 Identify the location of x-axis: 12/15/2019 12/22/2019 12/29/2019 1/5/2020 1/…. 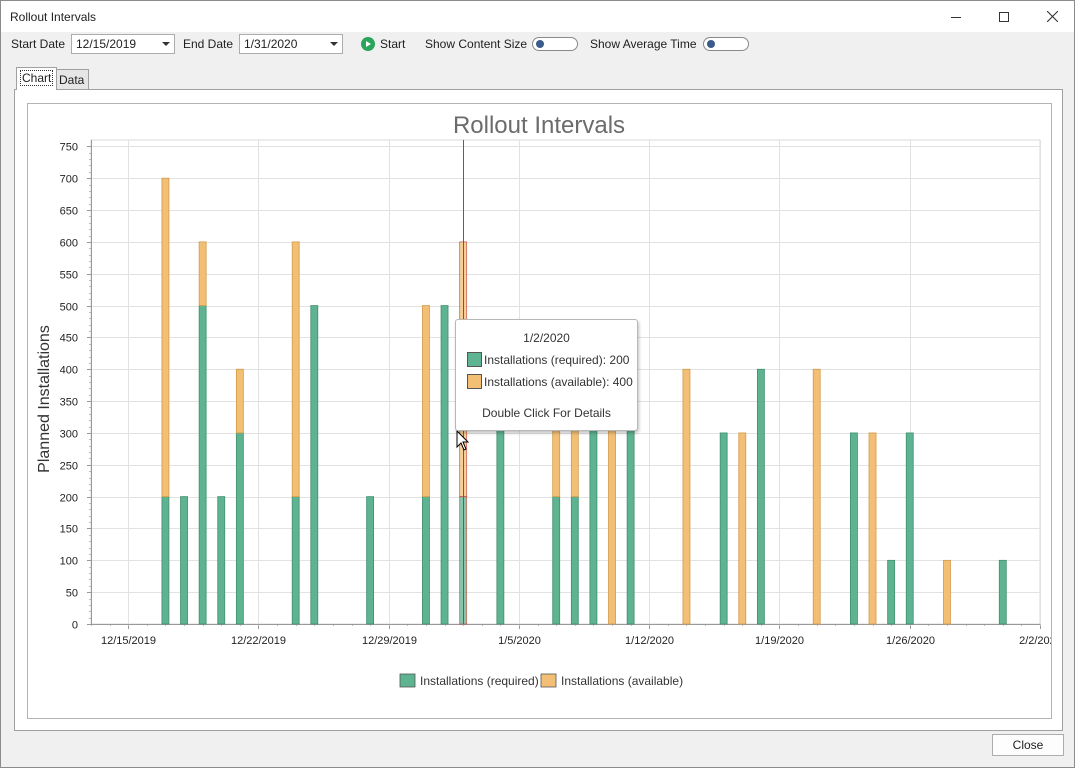
(576, 635).